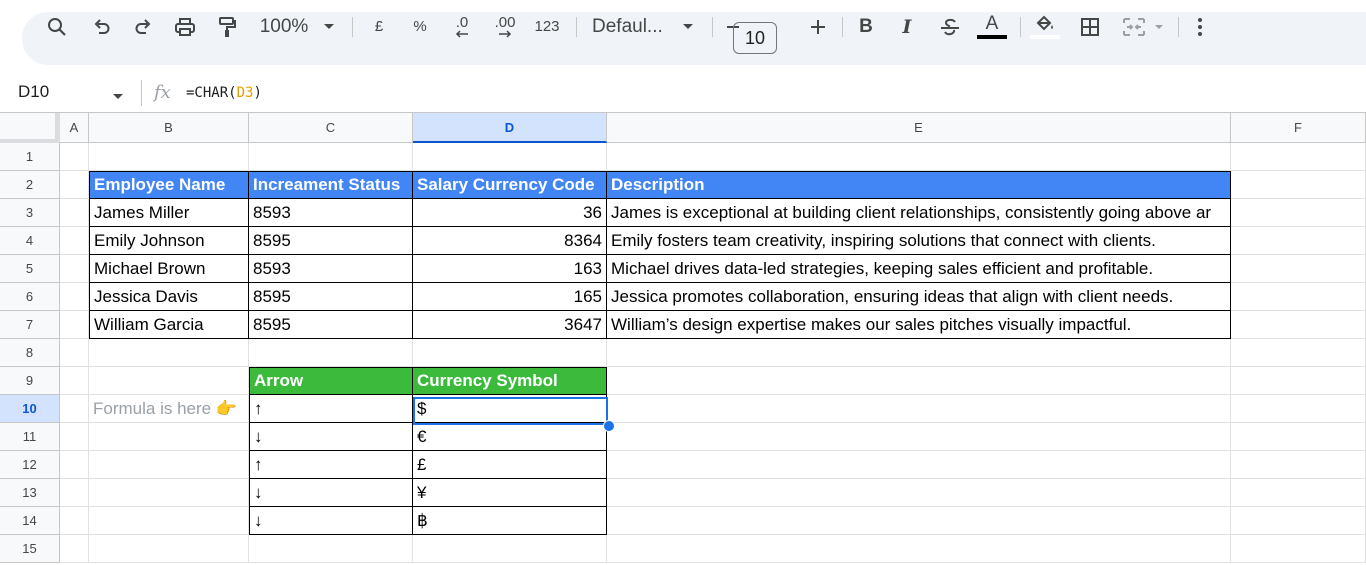 The image size is (1366, 565). What do you see at coordinates (1298, 128) in the screenshot?
I see `column-header-f: F` at bounding box center [1298, 128].